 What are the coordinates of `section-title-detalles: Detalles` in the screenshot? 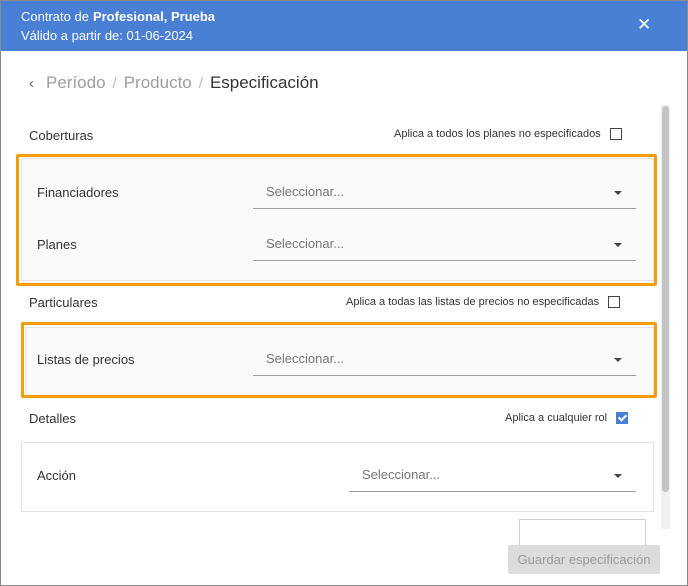 It's located at (52, 418).